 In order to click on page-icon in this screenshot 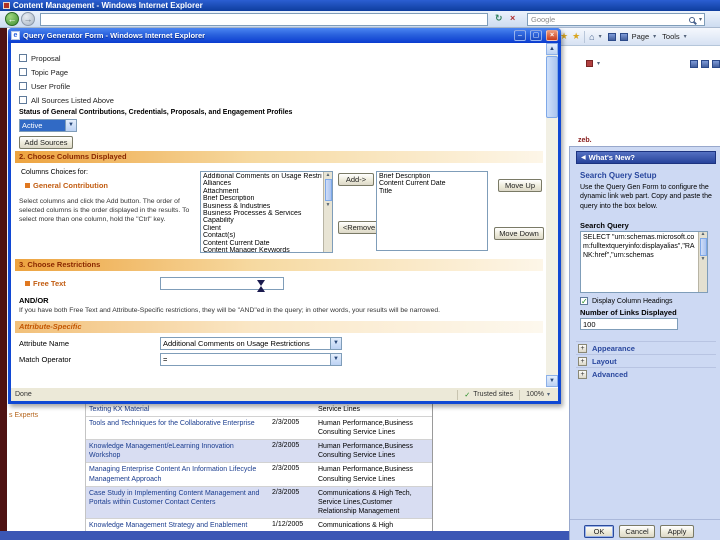, I will do `click(623, 36)`.